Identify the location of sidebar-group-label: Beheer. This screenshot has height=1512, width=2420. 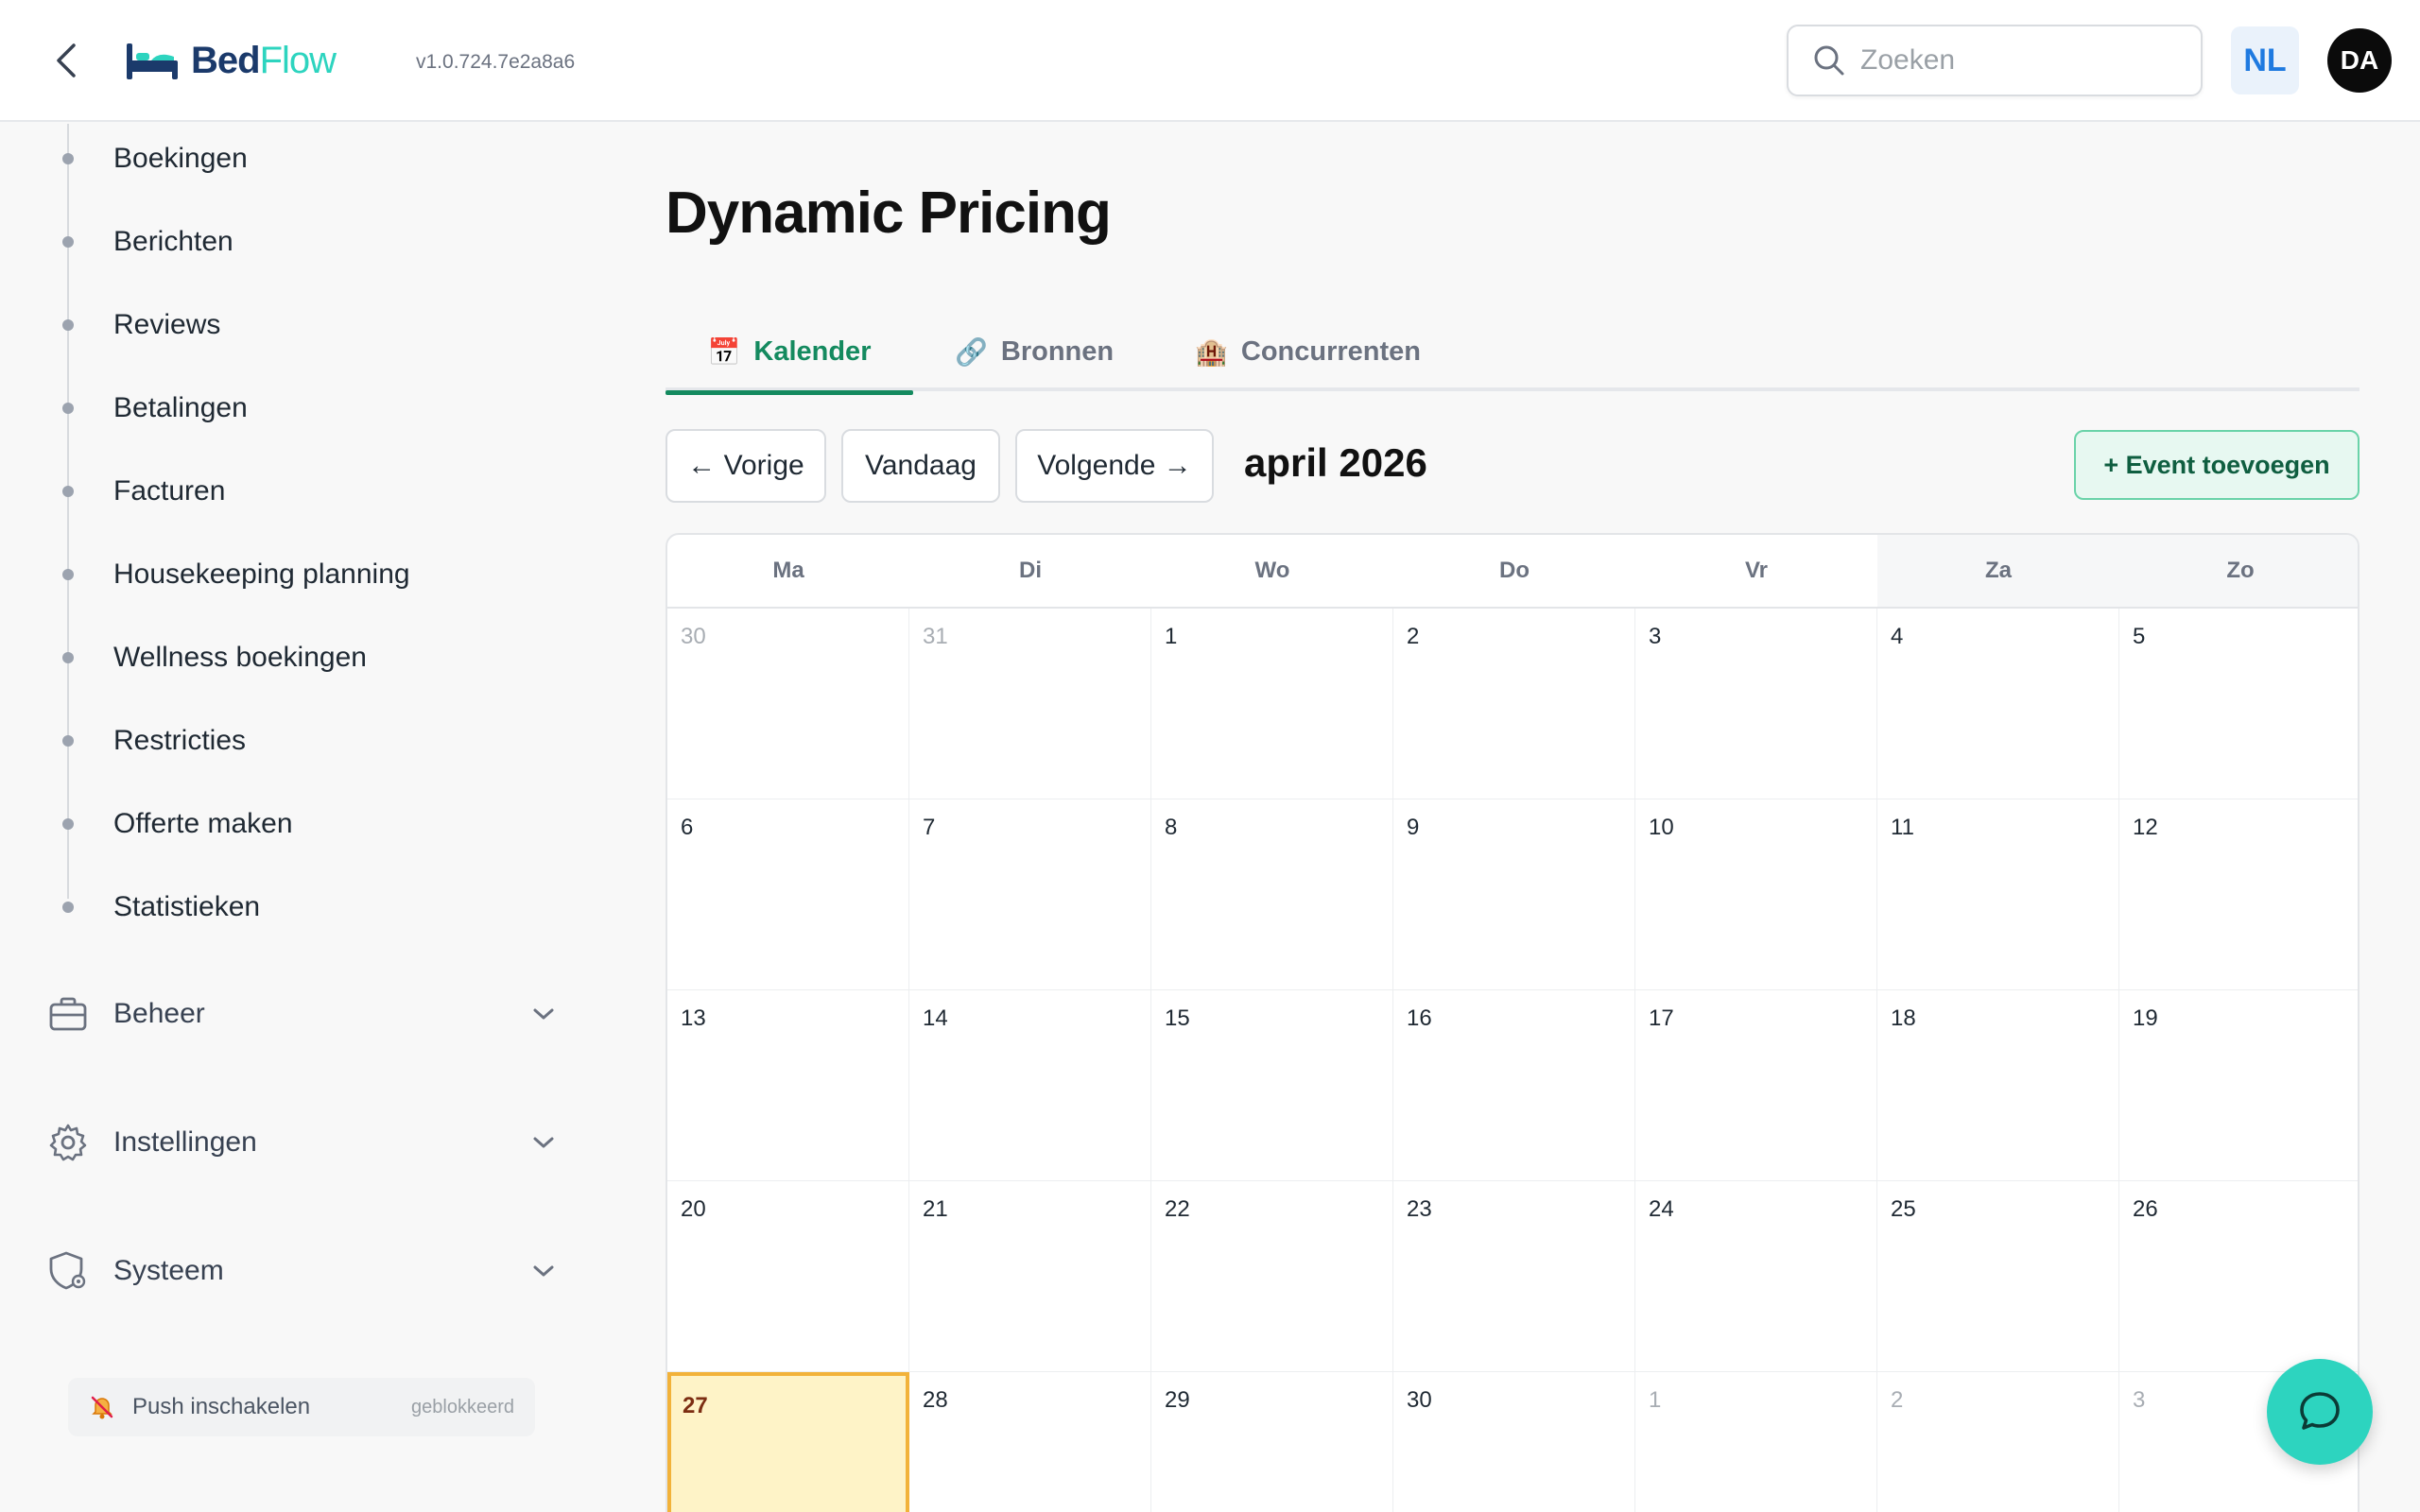
(159, 1013).